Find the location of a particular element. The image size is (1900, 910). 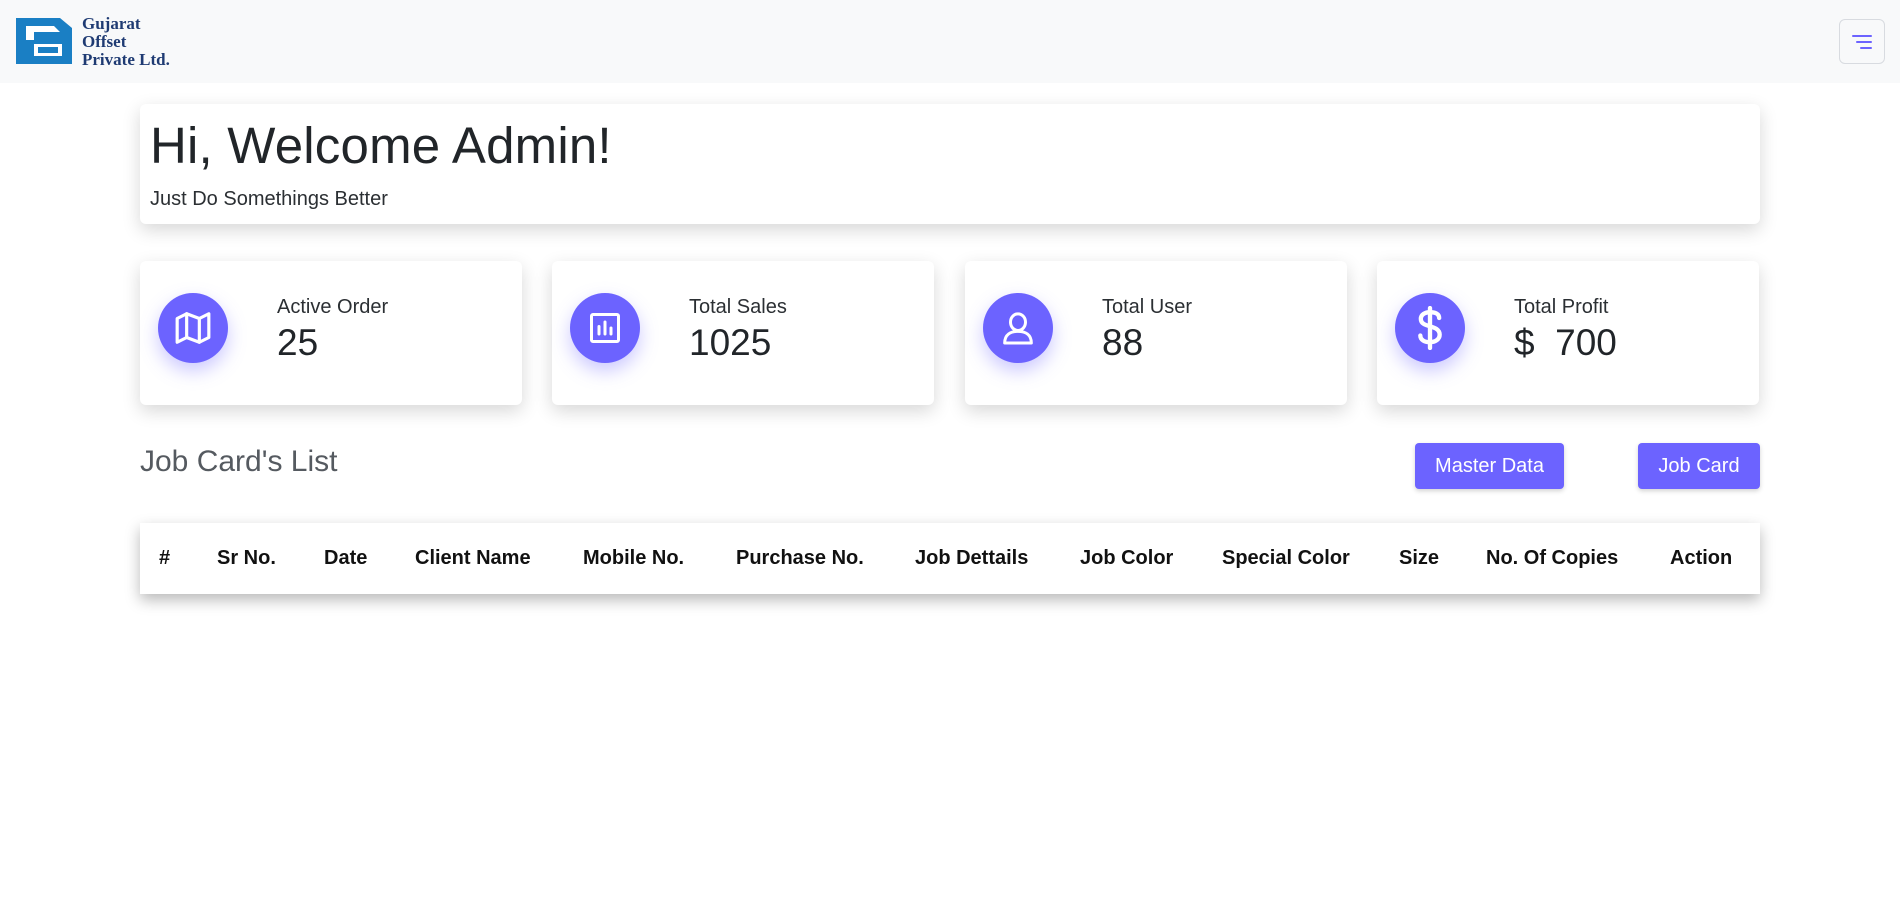

user-icon is located at coordinates (1018, 328).